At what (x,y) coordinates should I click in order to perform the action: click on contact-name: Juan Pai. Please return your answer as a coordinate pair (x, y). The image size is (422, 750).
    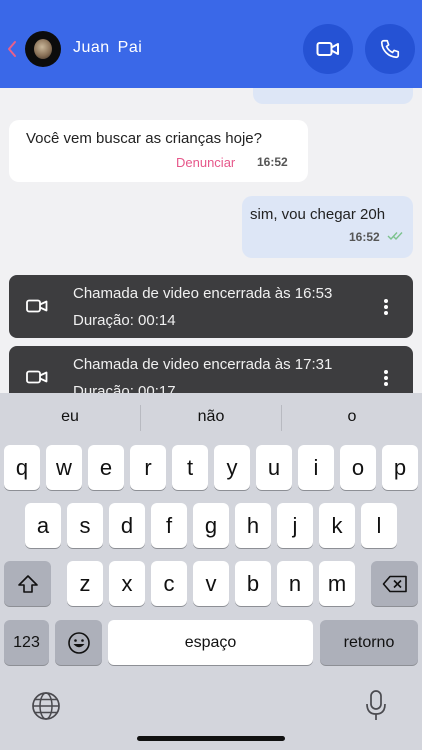
    Looking at the image, I should click on (107, 48).